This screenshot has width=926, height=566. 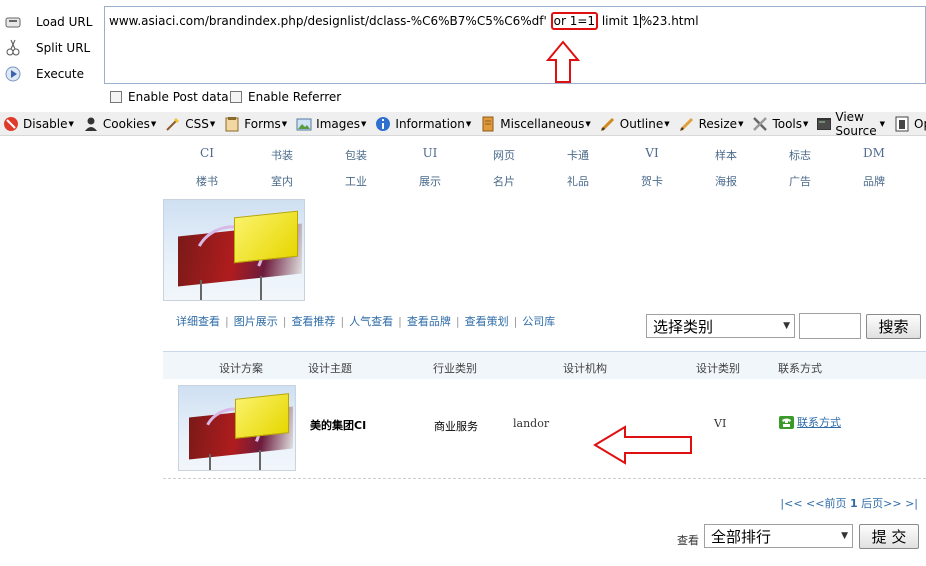 I want to click on billboard-image, so click(x=234, y=250).